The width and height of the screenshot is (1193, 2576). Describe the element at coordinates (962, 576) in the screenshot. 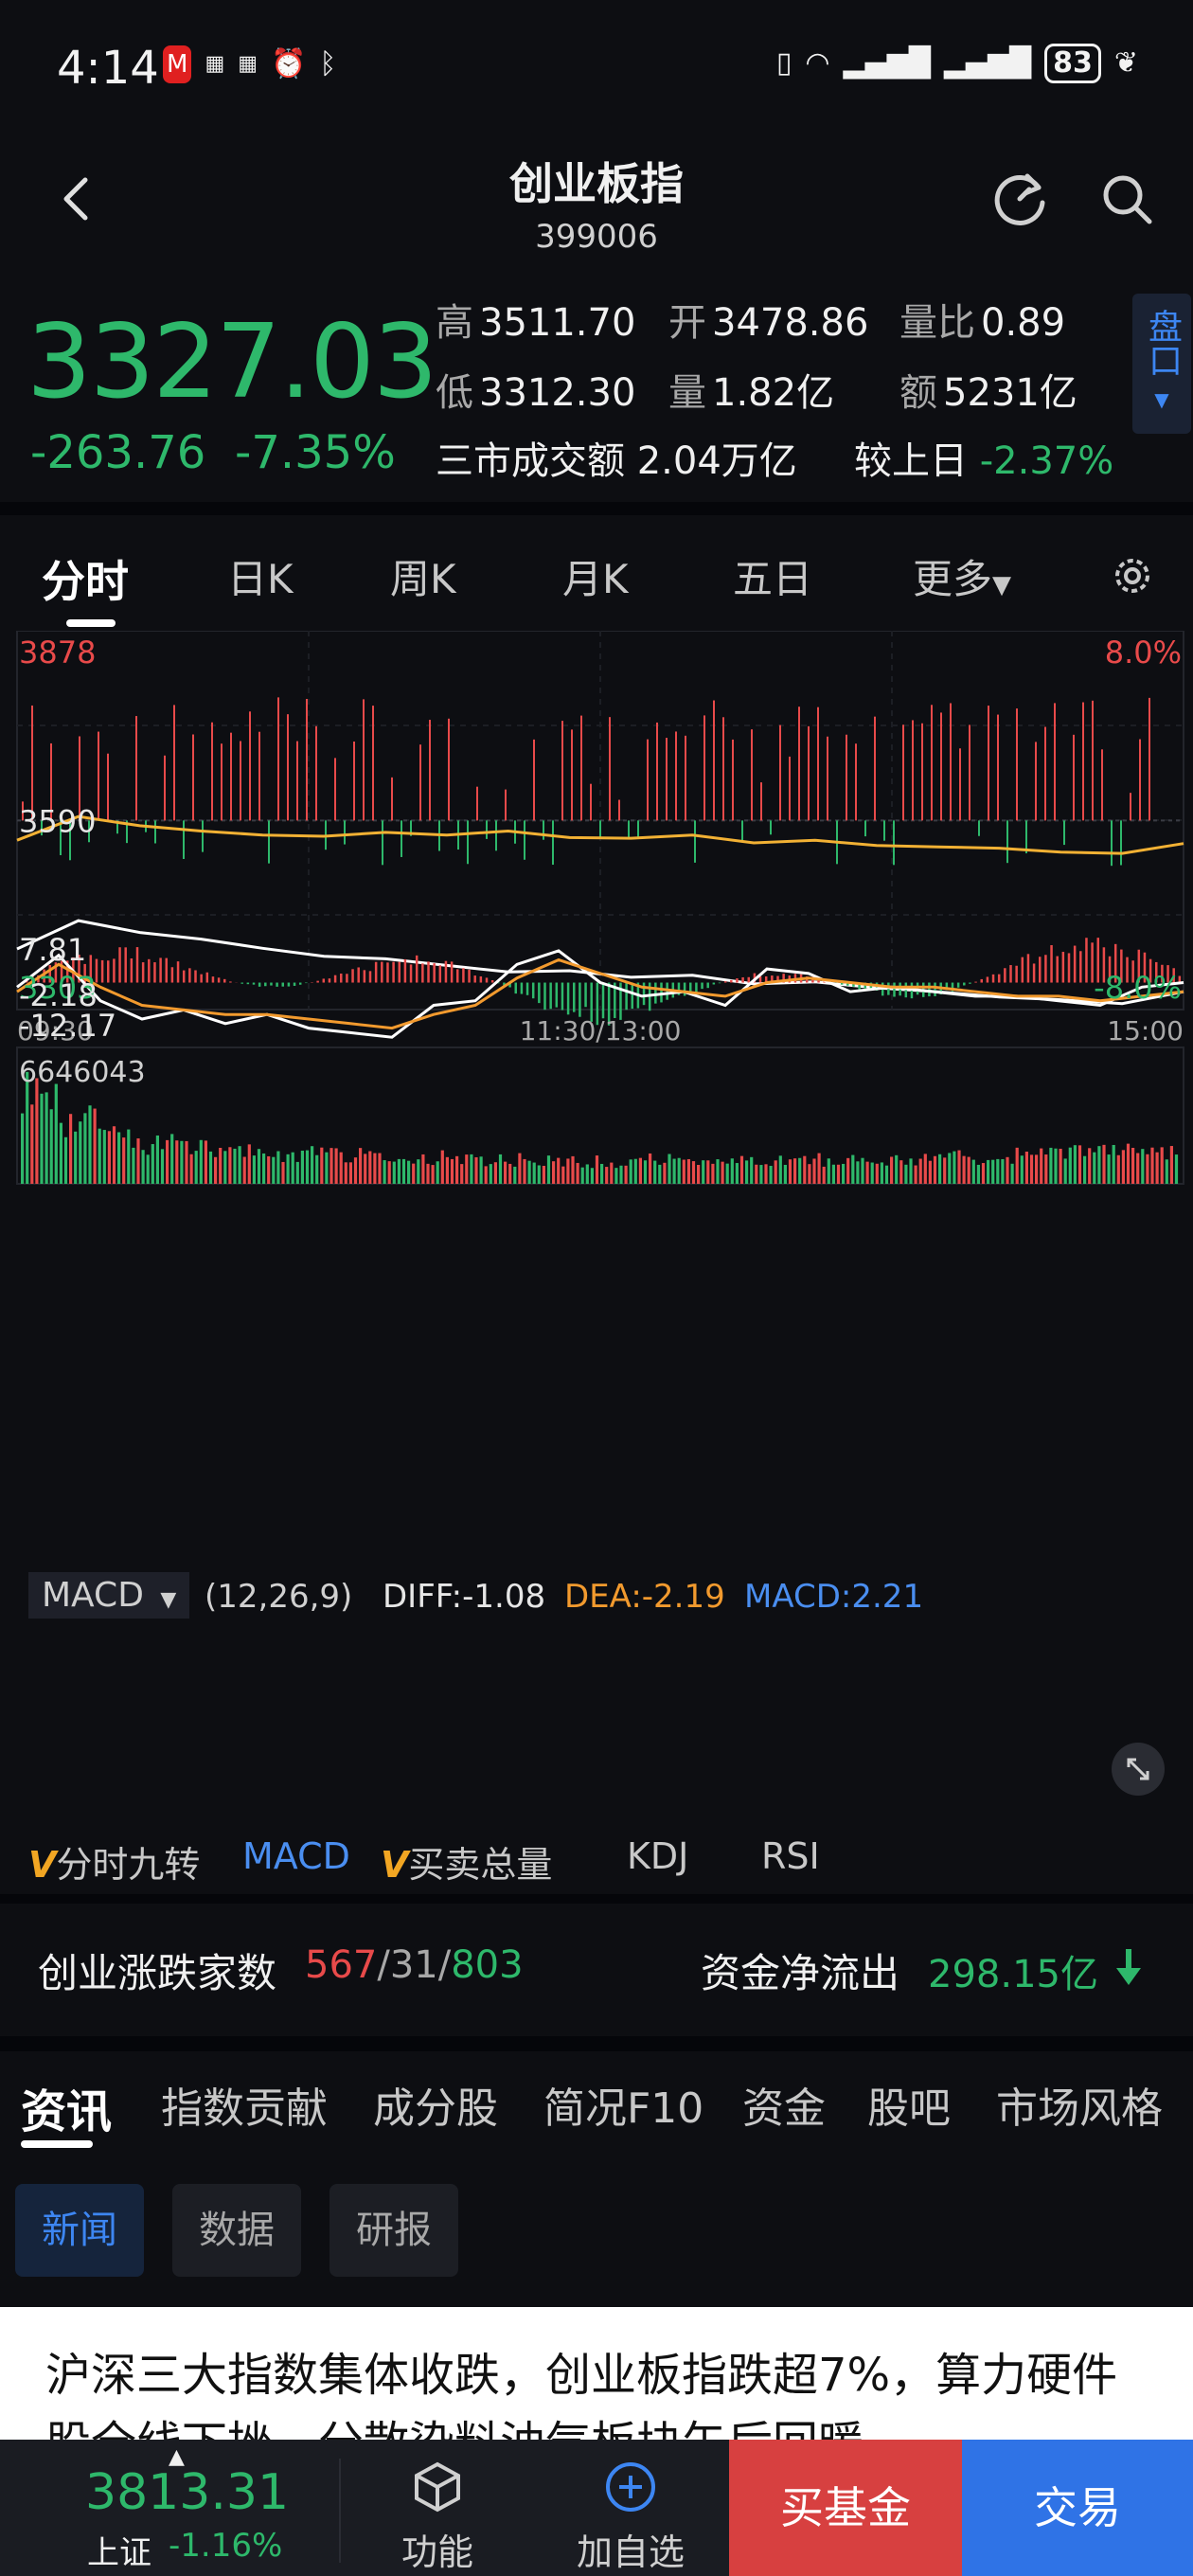

I see `tab-more: 更多▼` at that location.